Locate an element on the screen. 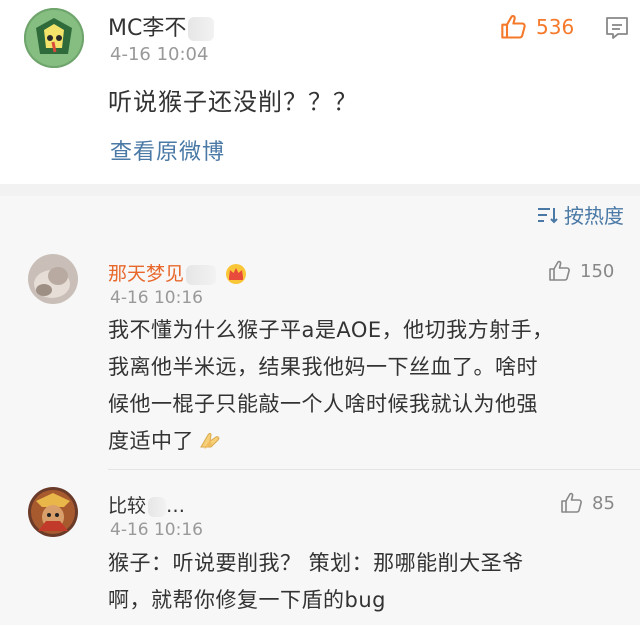 This screenshot has height=625, width=640. comment-like-button: 150 is located at coordinates (581, 271).